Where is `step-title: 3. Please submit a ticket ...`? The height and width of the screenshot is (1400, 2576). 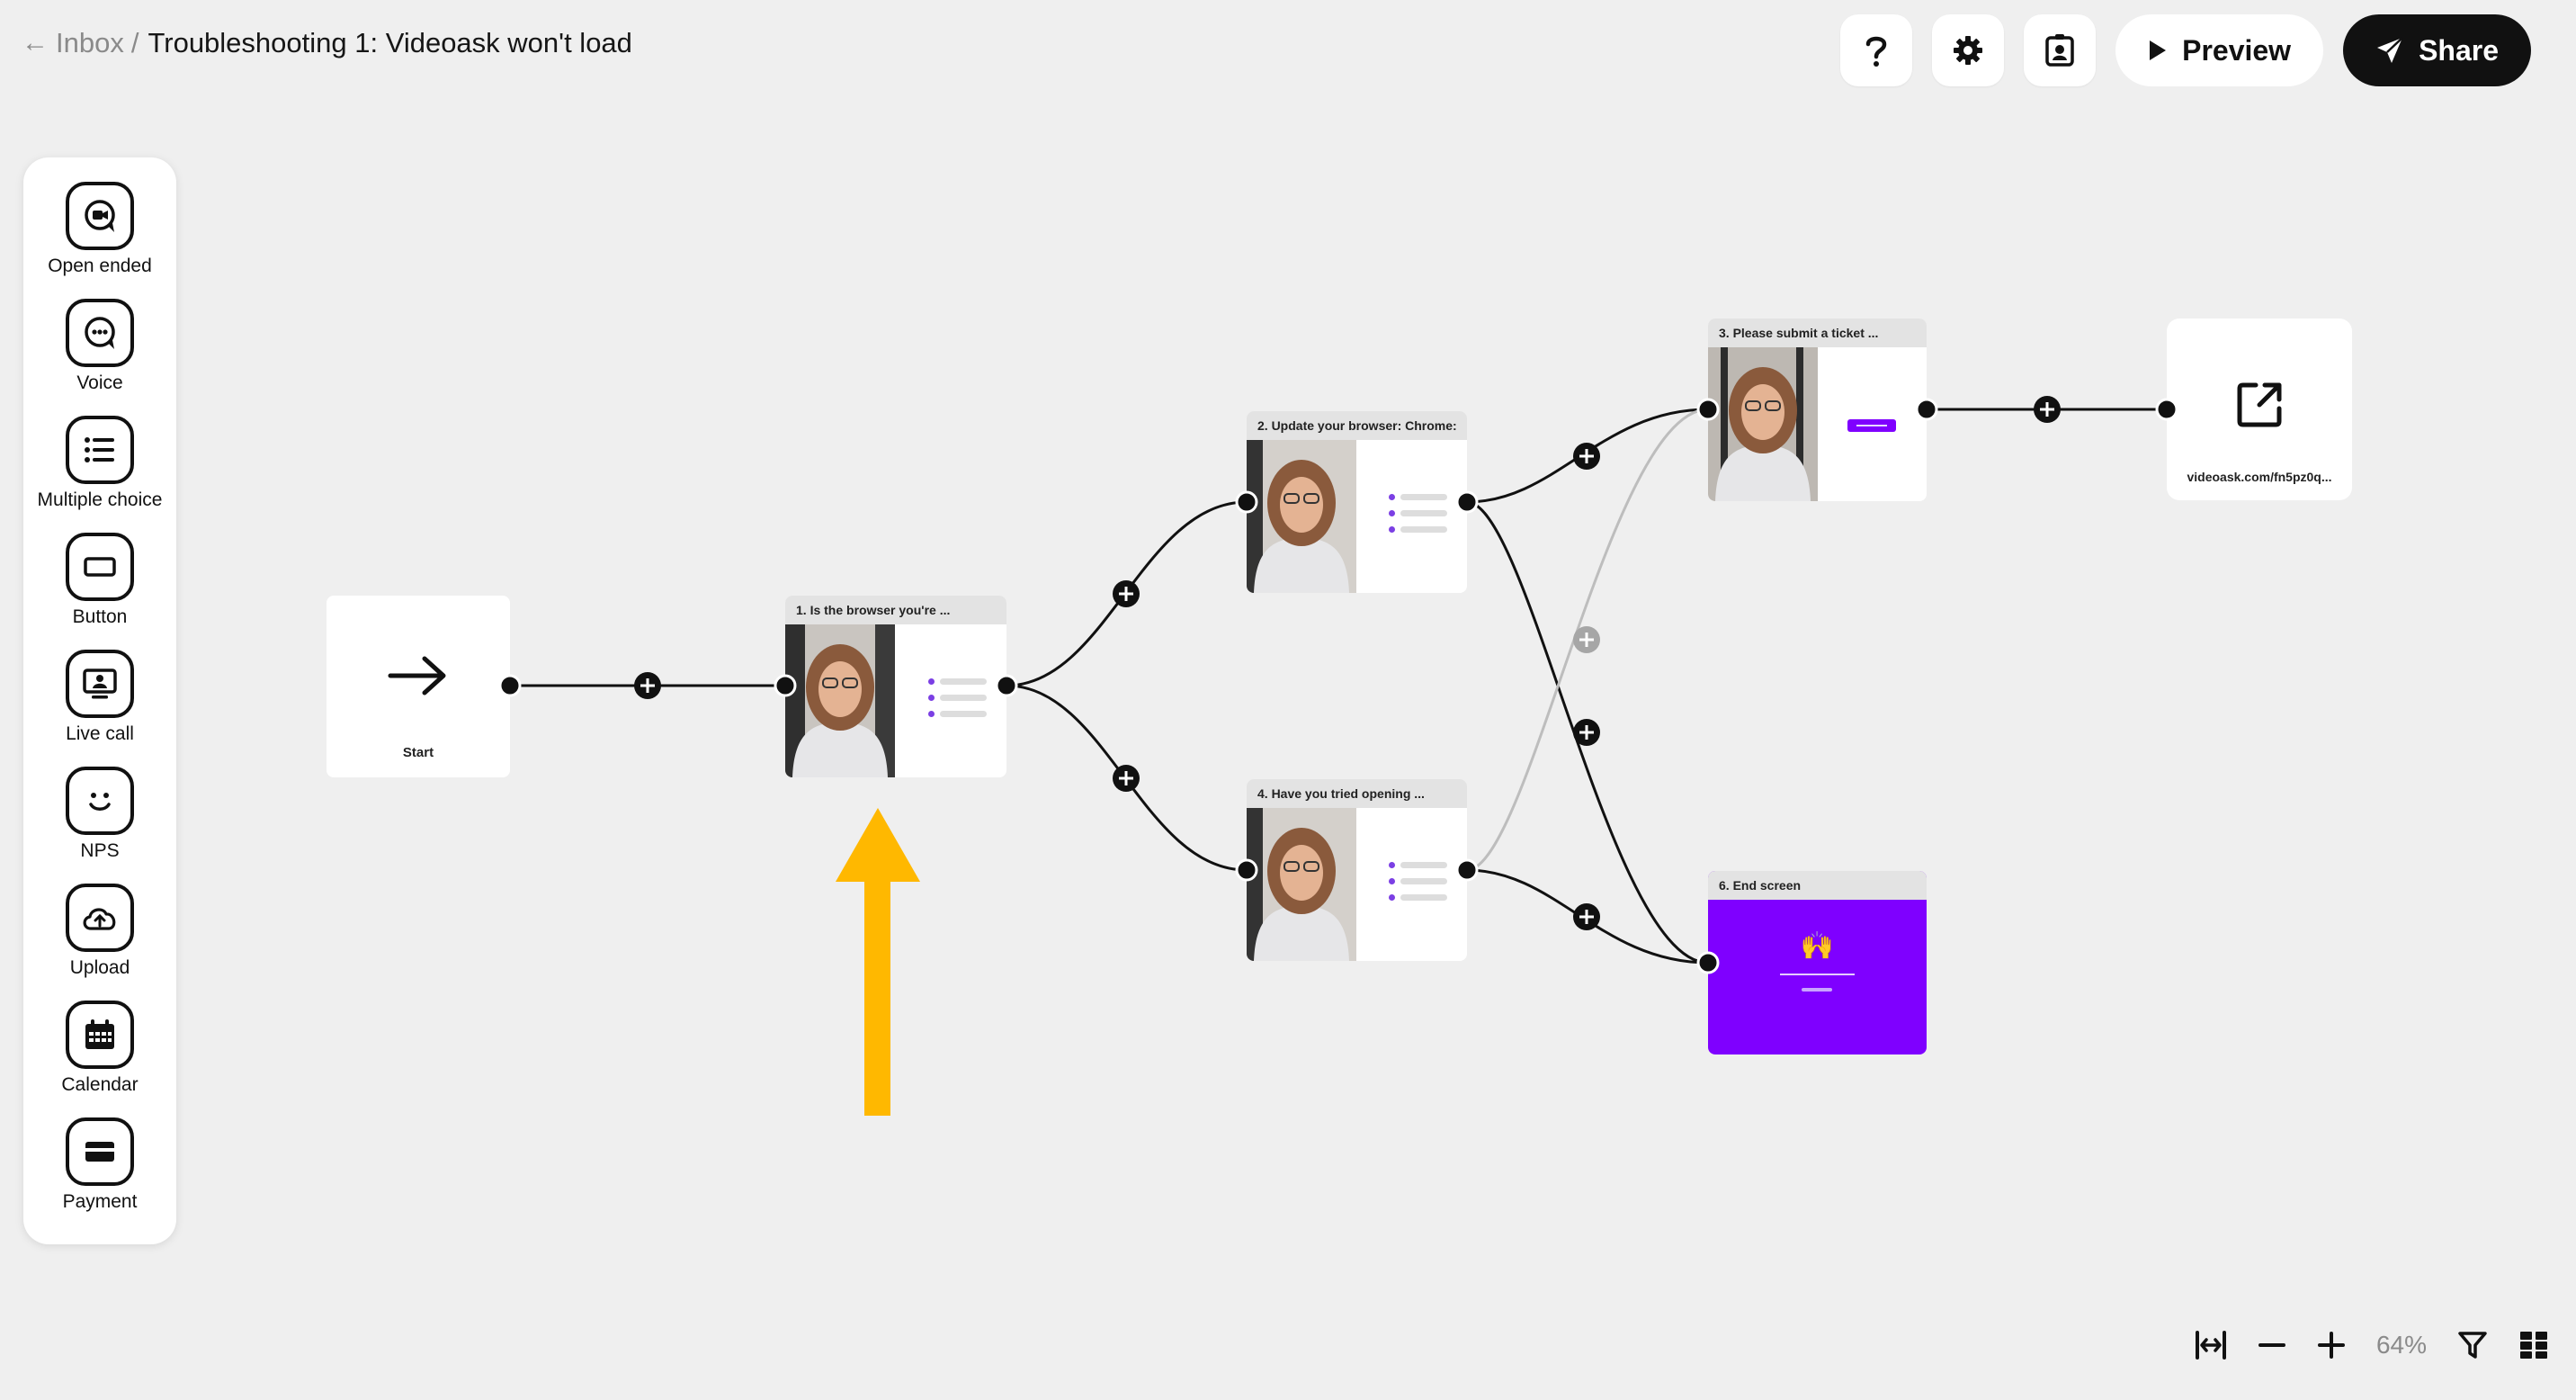
step-title: 3. Please submit a ticket ... is located at coordinates (1817, 333).